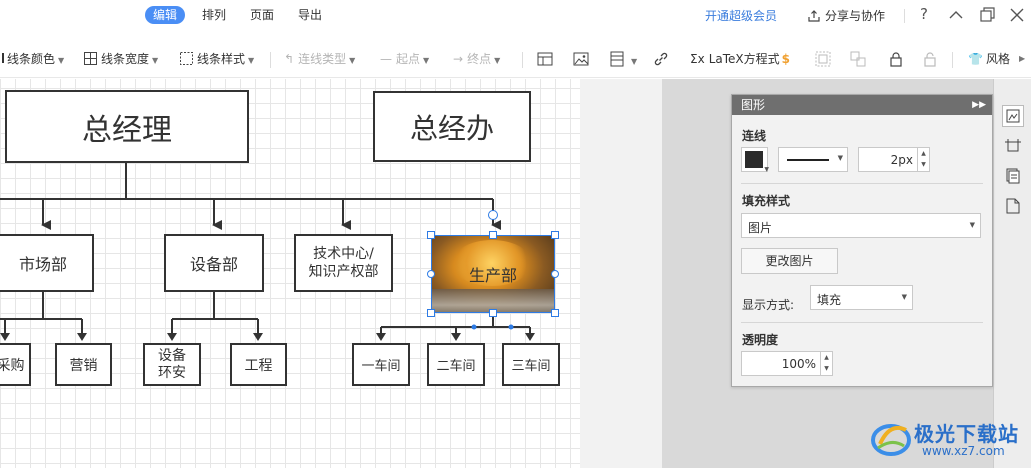  I want to click on node-production-label: 生产部, so click(492, 275).